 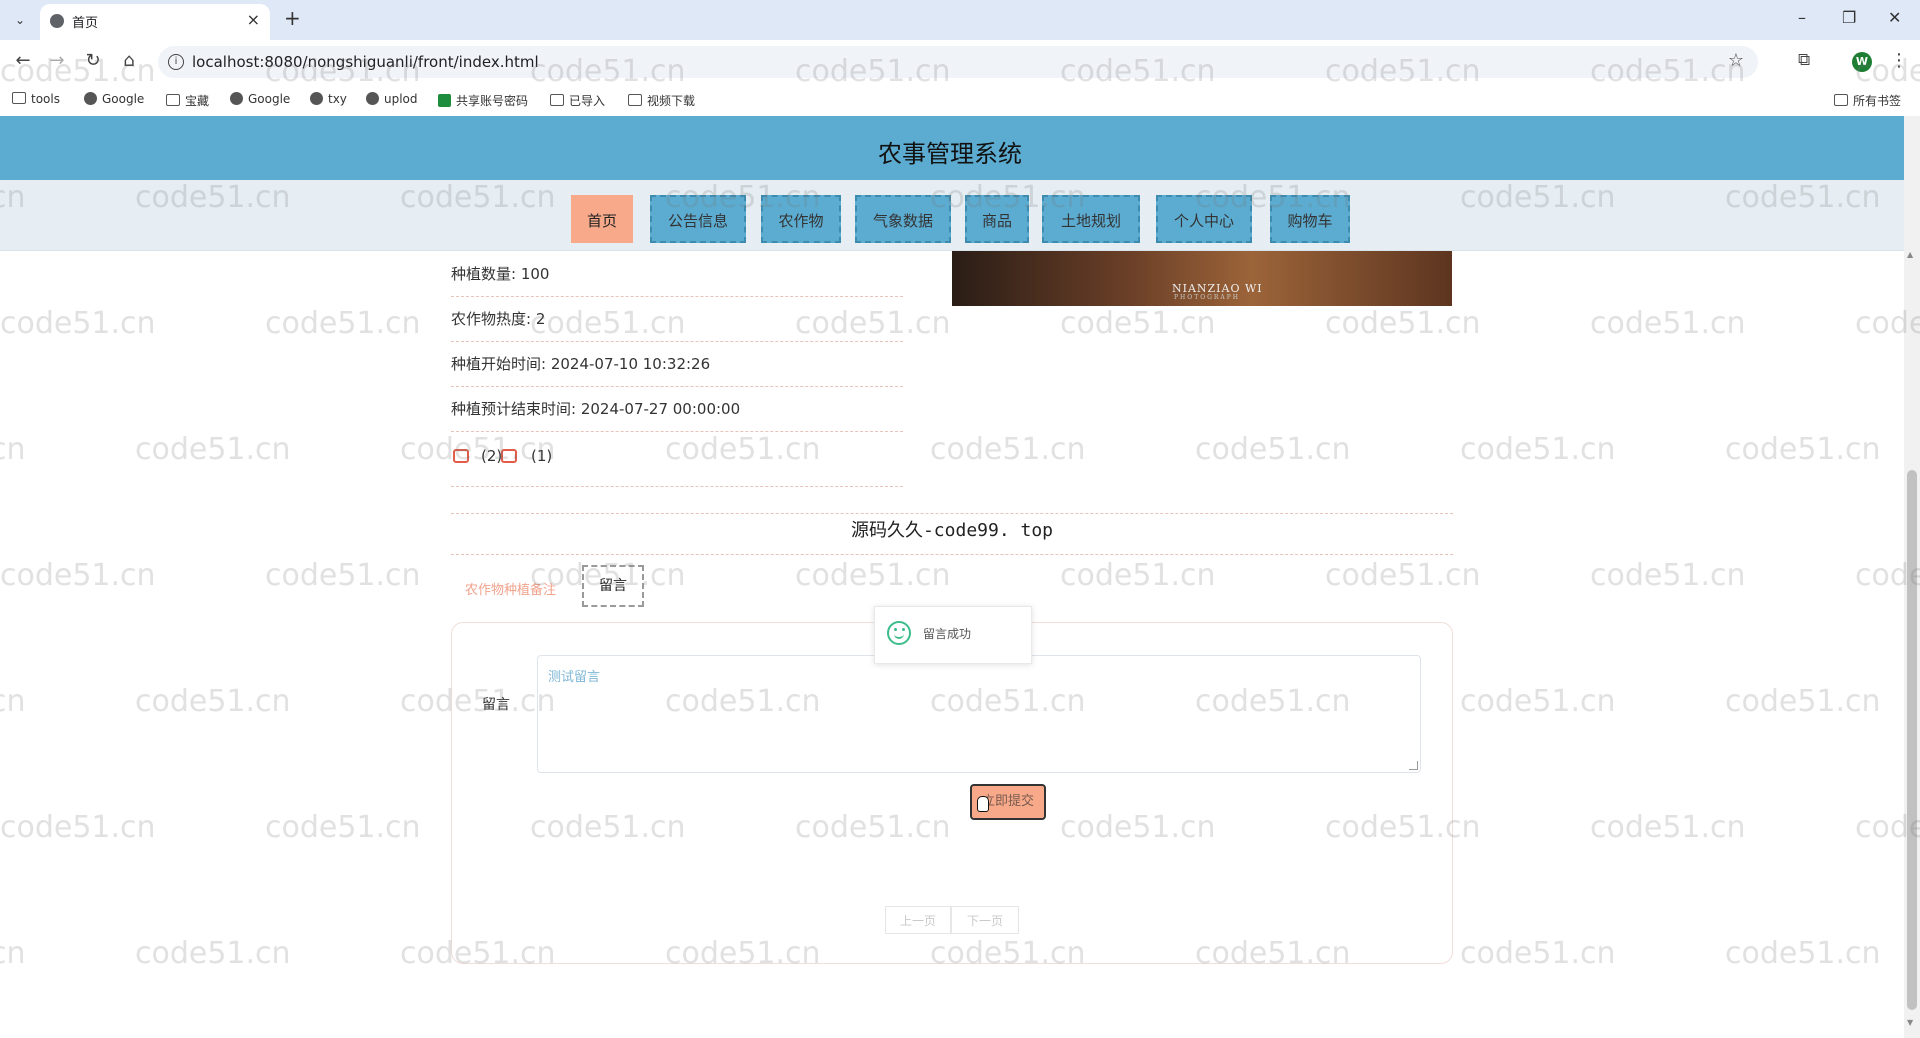 I want to click on like-count: (2), so click(x=492, y=456).